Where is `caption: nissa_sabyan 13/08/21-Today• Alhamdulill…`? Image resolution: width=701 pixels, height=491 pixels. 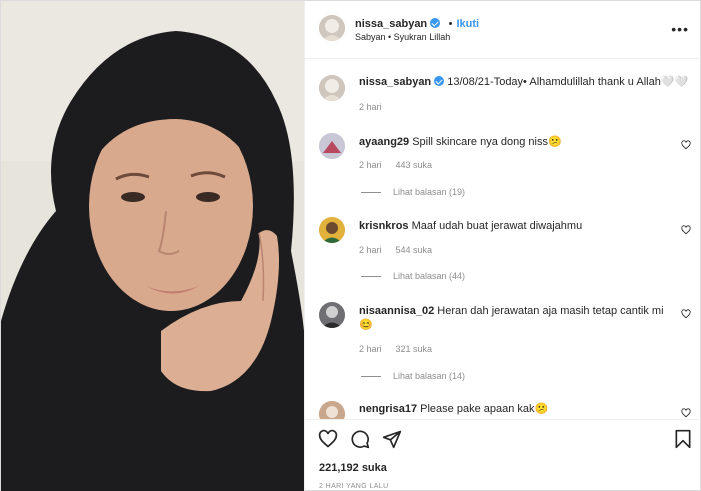
caption: nissa_sabyan 13/08/21-Today• Alhamdulill… is located at coordinates (523, 82).